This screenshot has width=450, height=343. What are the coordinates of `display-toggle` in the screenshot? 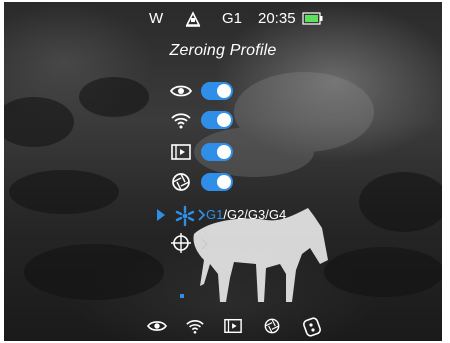 It's located at (217, 91).